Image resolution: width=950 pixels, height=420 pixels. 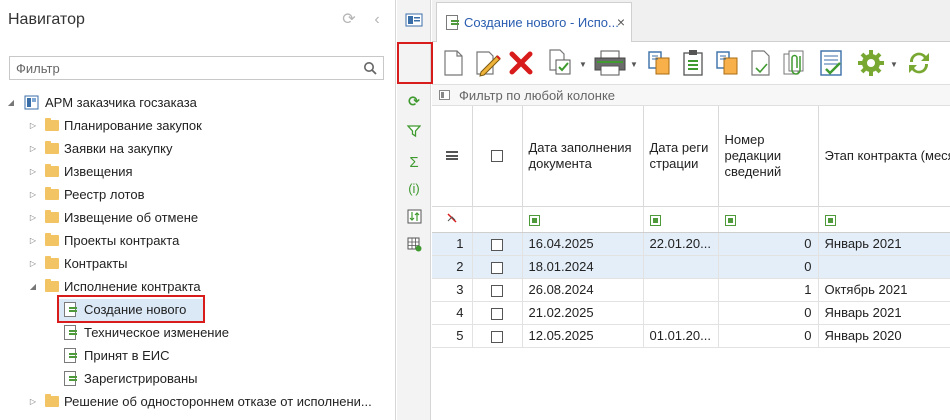 I want to click on row-number: 2, so click(x=452, y=267).